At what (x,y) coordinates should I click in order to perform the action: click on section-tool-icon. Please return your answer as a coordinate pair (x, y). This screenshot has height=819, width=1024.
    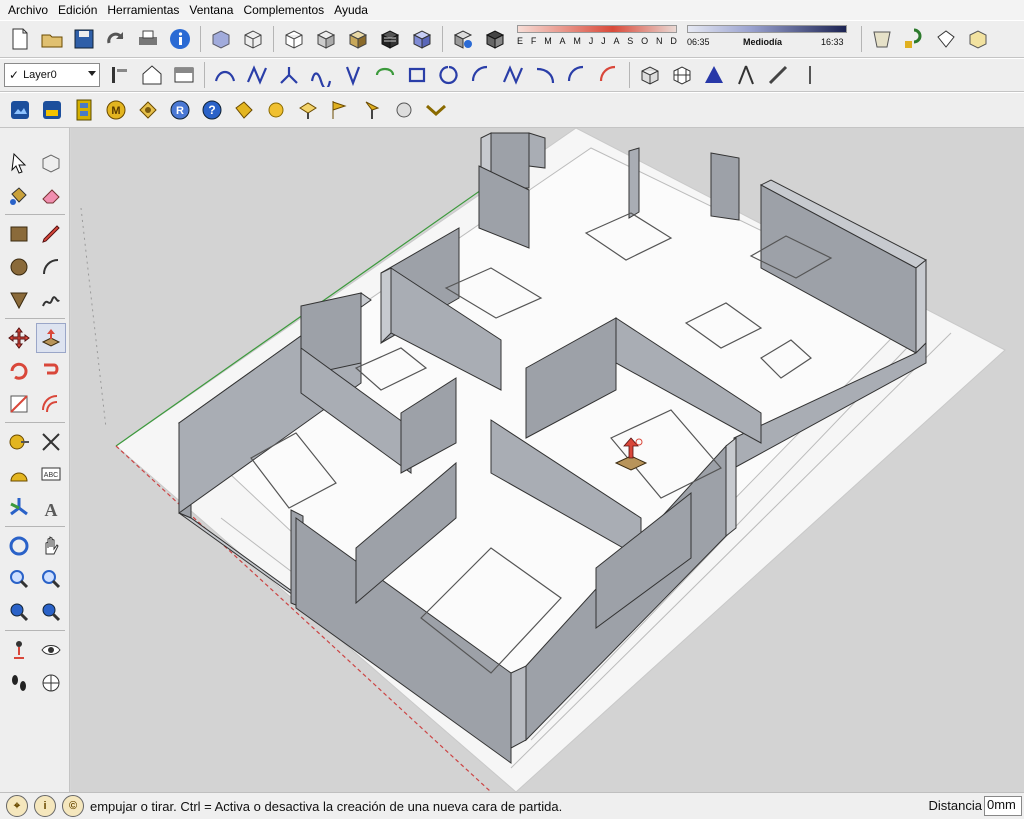
    Looking at the image, I should click on (51, 683).